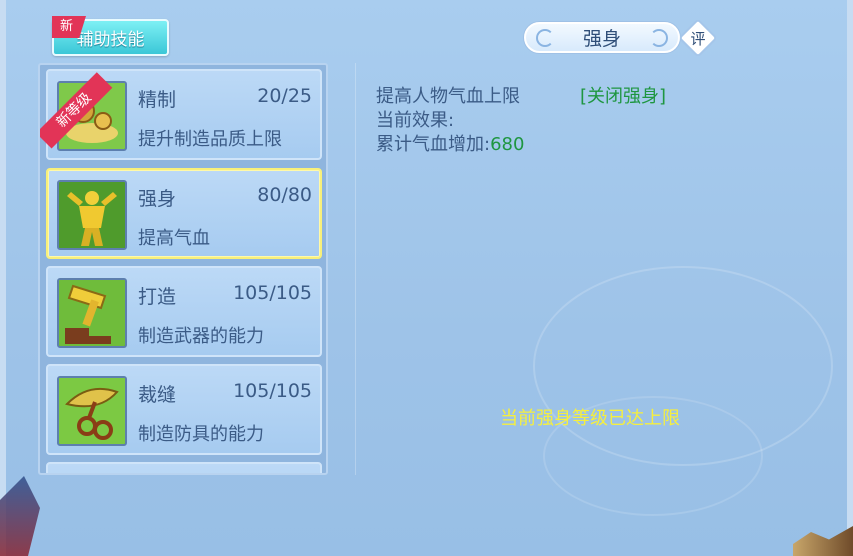  Describe the element at coordinates (355, 269) in the screenshot. I see `panel-divider` at that location.